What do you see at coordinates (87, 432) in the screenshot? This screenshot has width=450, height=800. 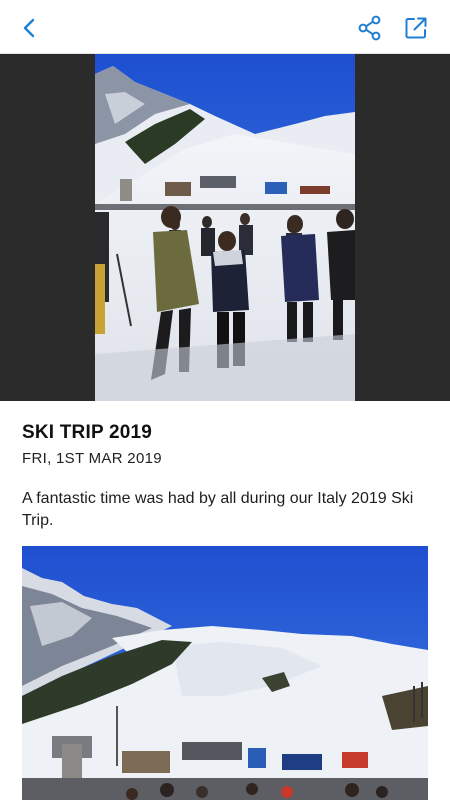 I see `article-title: SKI TRIP 2019` at bounding box center [87, 432].